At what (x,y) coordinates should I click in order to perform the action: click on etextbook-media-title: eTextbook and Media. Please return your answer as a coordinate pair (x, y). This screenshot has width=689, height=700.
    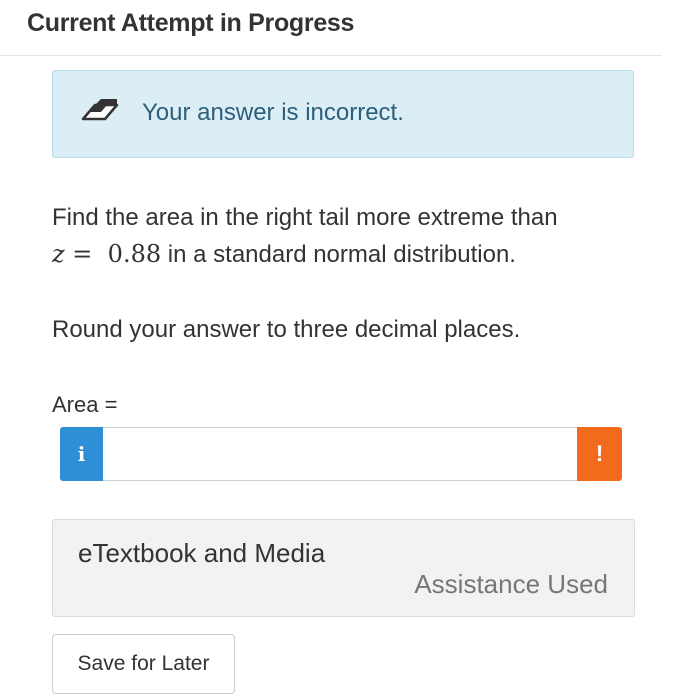
    Looking at the image, I should click on (202, 553).